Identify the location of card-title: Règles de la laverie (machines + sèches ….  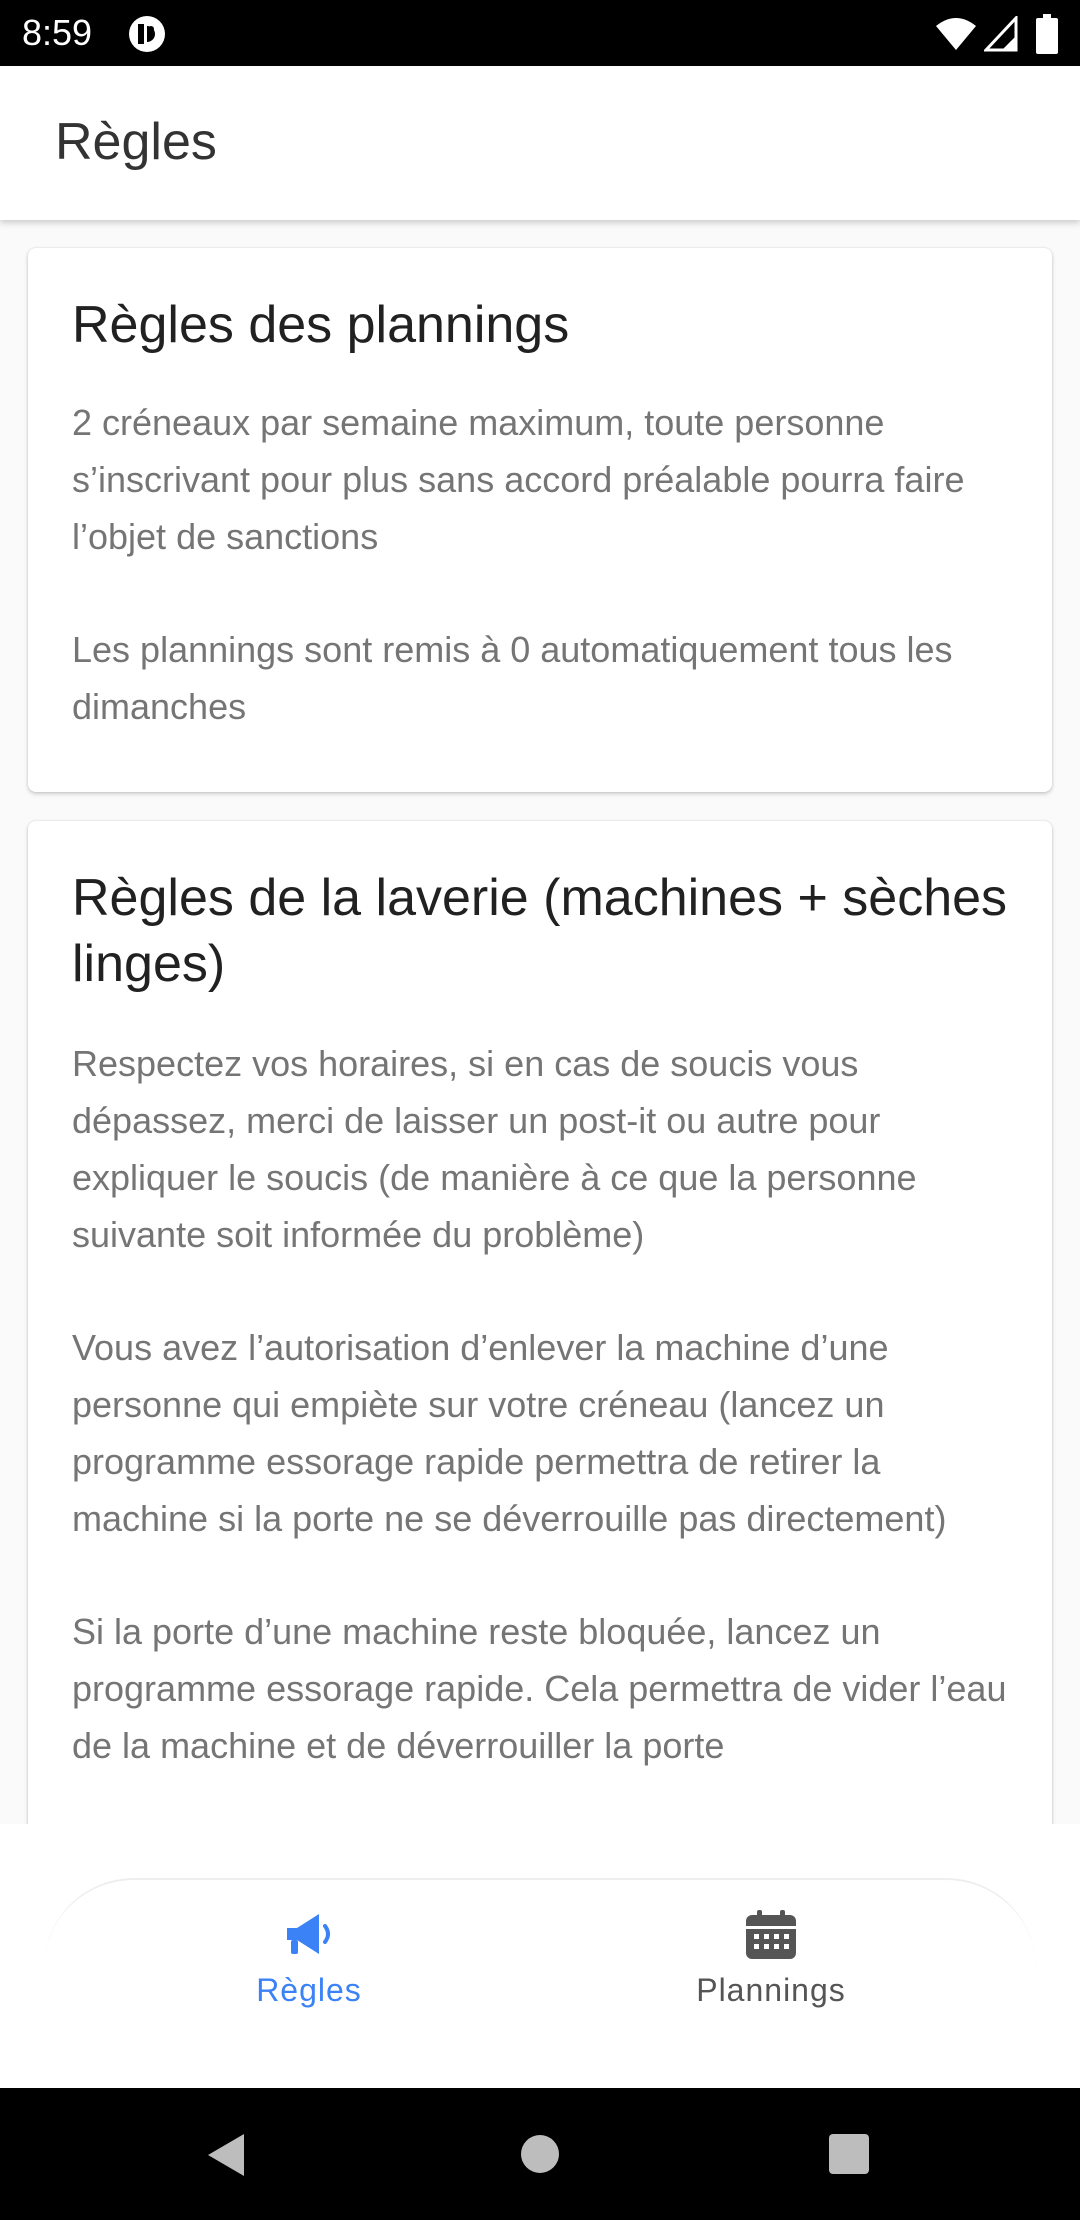
(540, 931).